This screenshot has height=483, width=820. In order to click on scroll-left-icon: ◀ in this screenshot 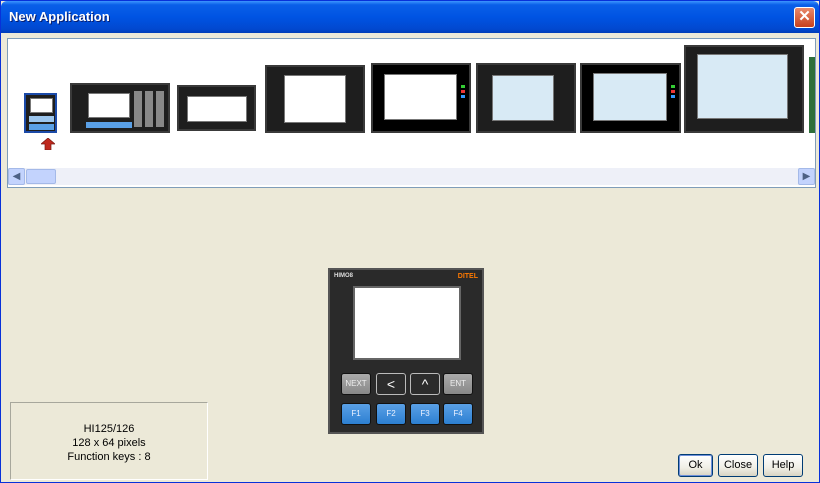, I will do `click(16, 176)`.